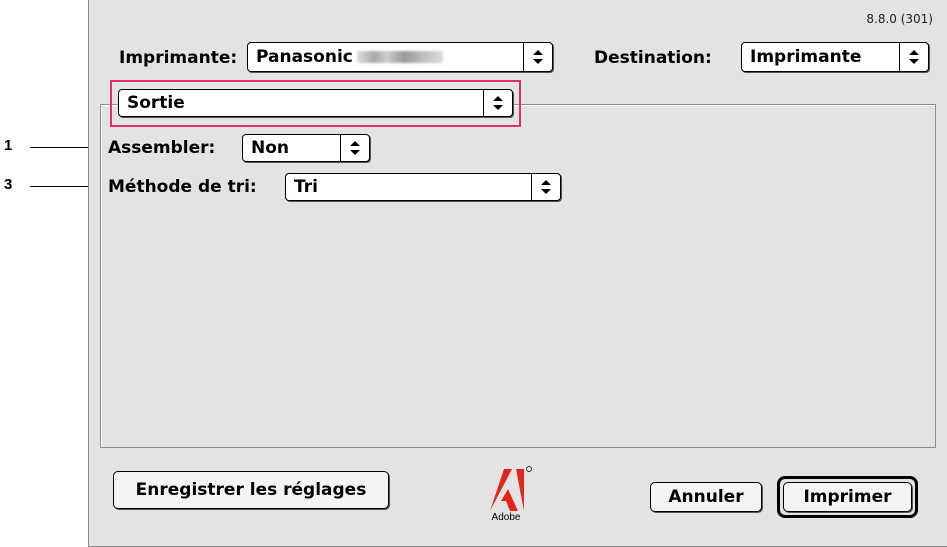 The width and height of the screenshot is (947, 547). What do you see at coordinates (653, 58) in the screenshot?
I see `destination-label: Destination:` at bounding box center [653, 58].